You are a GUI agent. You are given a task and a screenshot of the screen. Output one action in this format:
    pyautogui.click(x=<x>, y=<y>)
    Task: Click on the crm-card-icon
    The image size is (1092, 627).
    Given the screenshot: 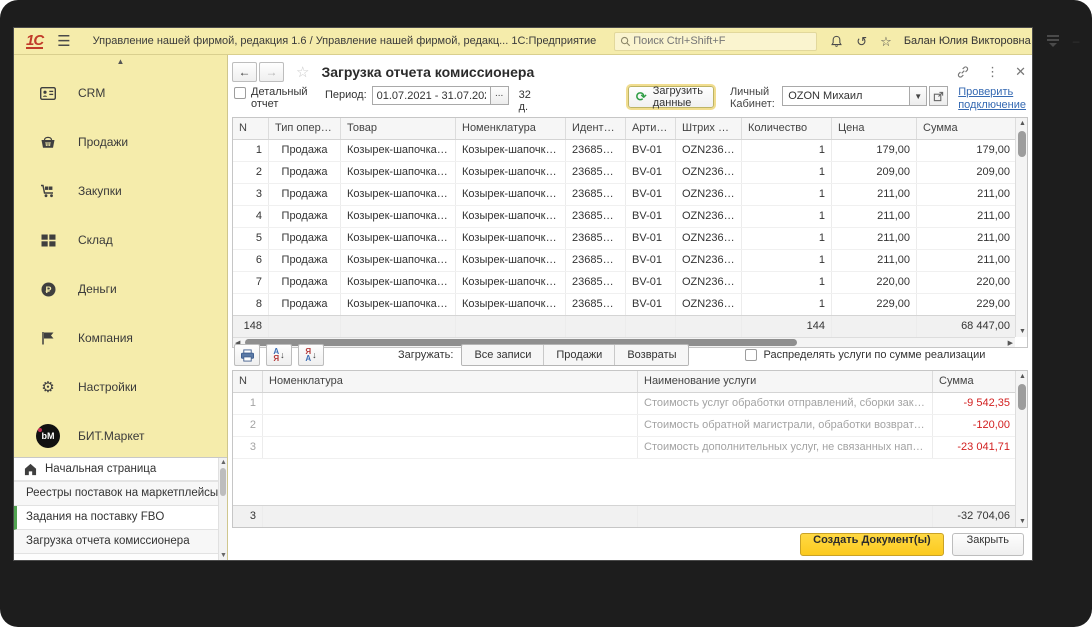 What is the action you would take?
    pyautogui.click(x=48, y=93)
    